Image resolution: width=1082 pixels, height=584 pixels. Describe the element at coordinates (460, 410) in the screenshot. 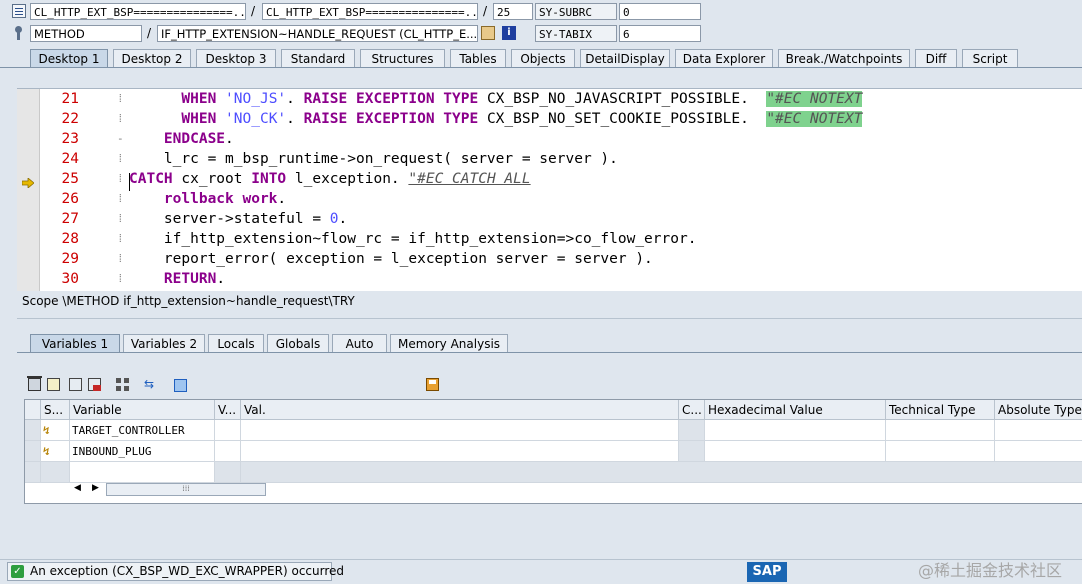

I see `column-header-value: Val.` at that location.